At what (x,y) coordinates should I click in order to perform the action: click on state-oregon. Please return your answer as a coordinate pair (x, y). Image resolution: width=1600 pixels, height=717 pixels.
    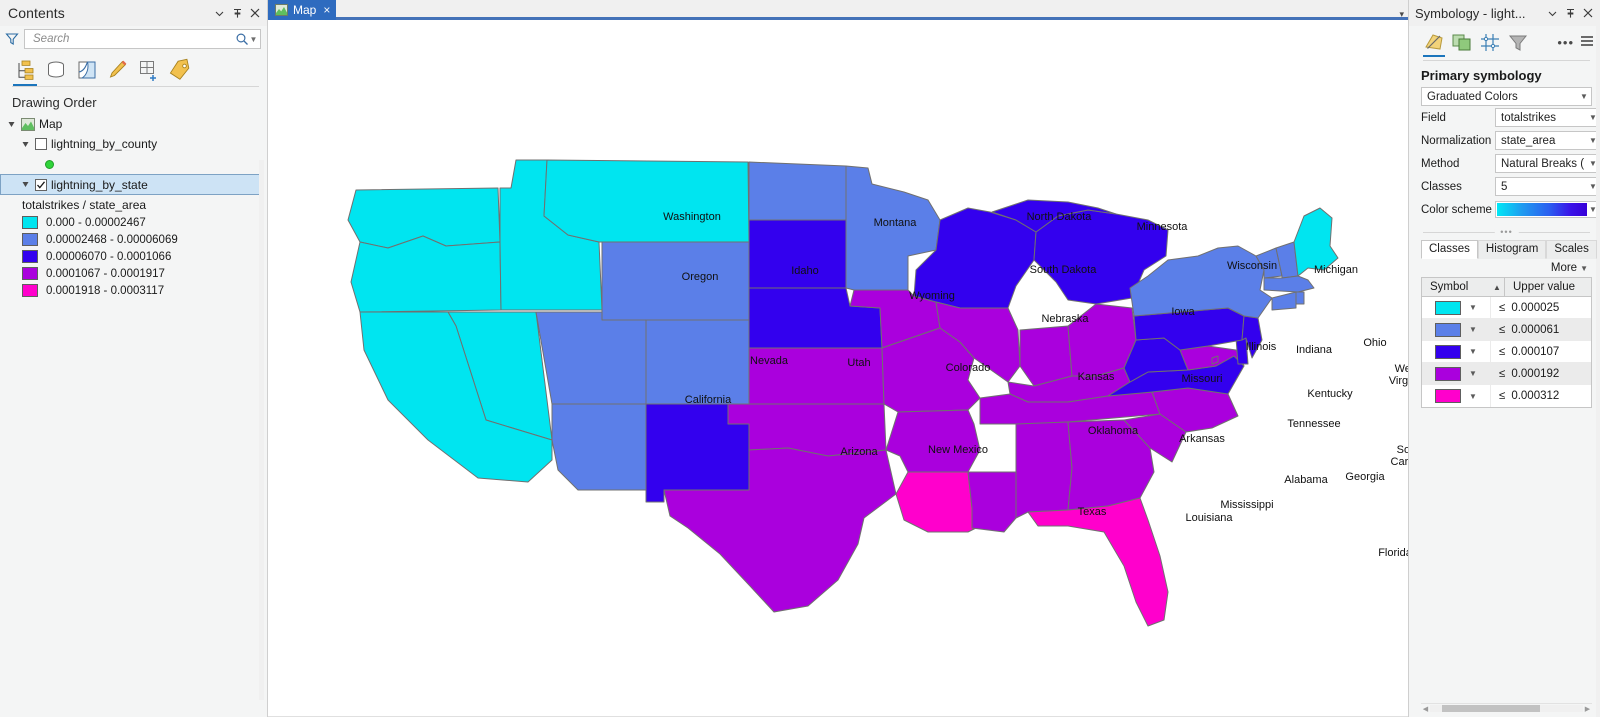
    Looking at the image, I should click on (426, 274).